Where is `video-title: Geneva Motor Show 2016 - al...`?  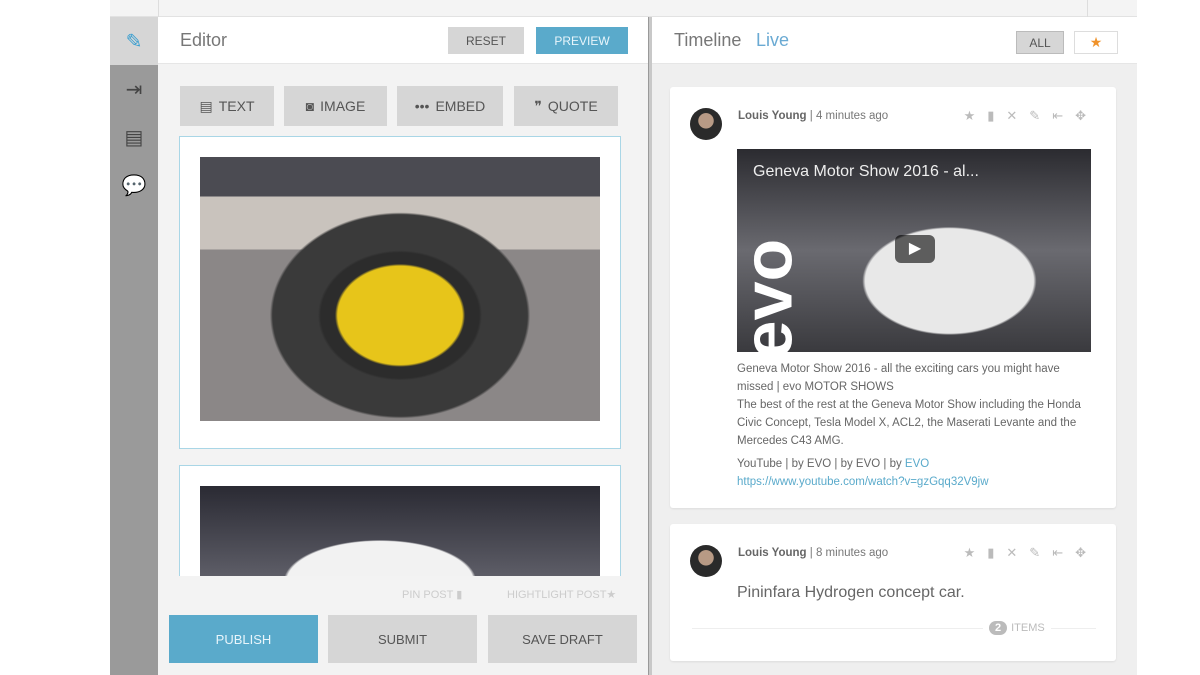 video-title: Geneva Motor Show 2016 - al... is located at coordinates (866, 171).